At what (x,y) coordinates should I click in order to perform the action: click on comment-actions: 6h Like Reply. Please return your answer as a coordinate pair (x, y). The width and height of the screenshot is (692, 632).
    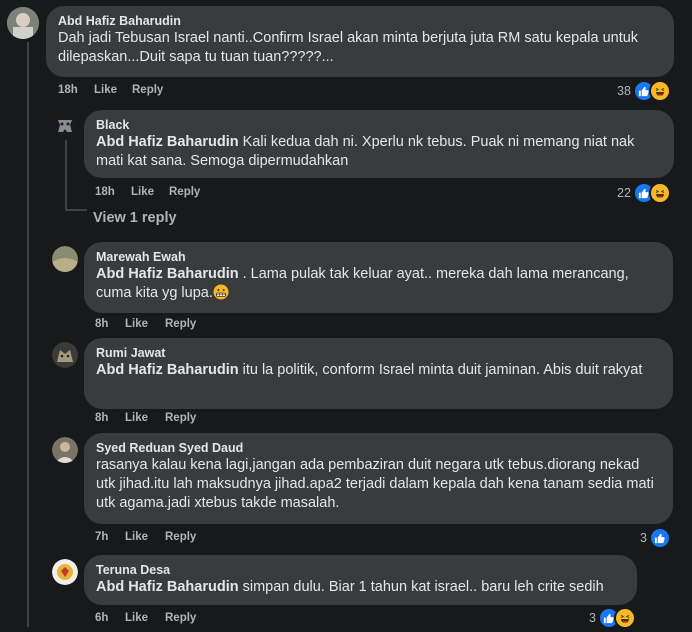
    Looking at the image, I should click on (145, 618).